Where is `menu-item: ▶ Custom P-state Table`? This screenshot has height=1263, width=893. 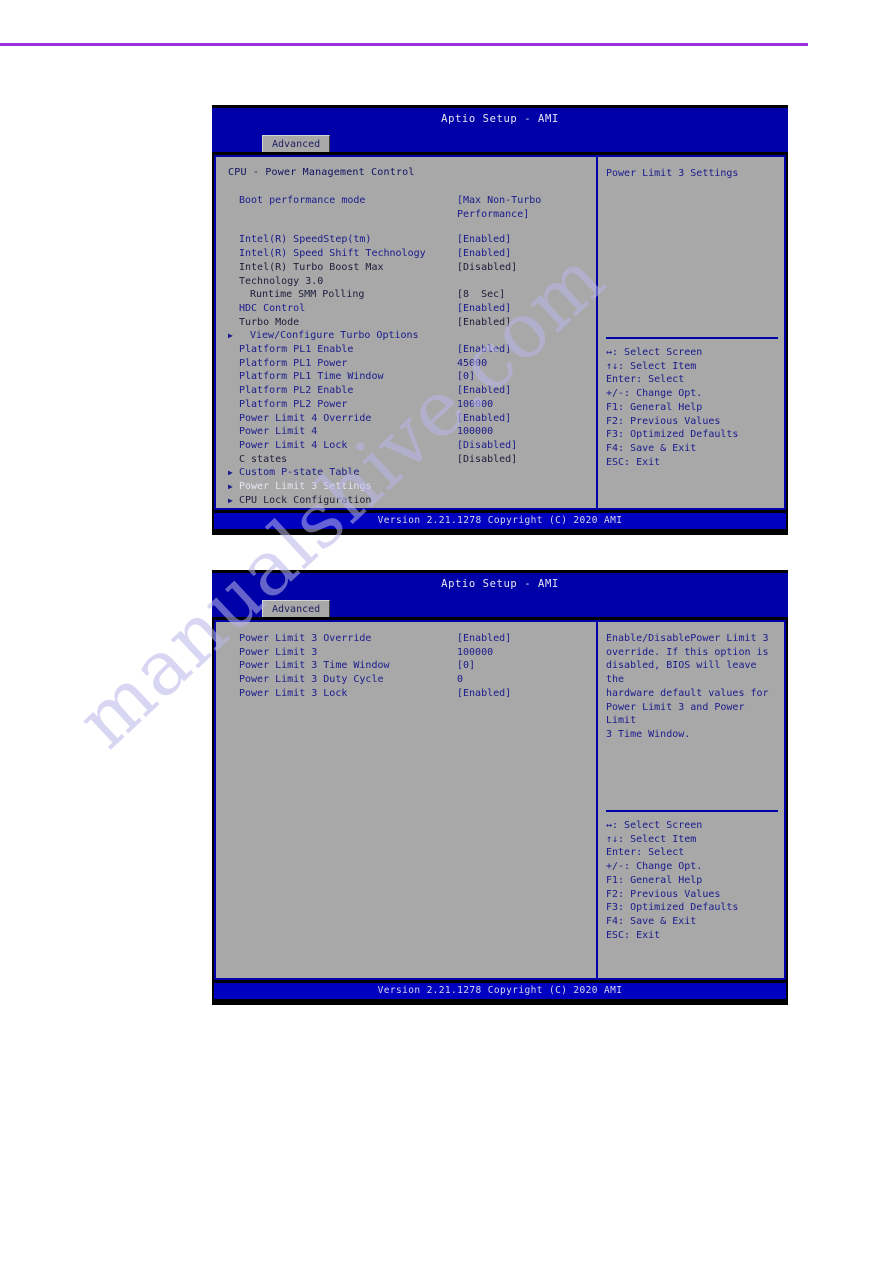
menu-item: ▶ Custom P-state Table is located at coordinates (412, 473).